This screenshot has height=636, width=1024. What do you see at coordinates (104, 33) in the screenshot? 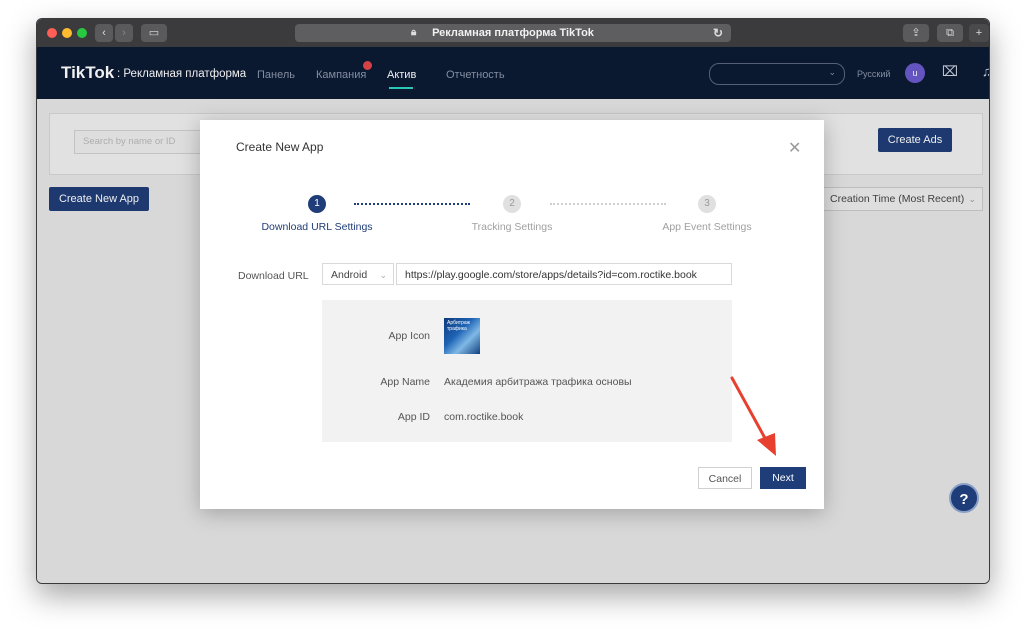
I see `back-icon: ‹` at bounding box center [104, 33].